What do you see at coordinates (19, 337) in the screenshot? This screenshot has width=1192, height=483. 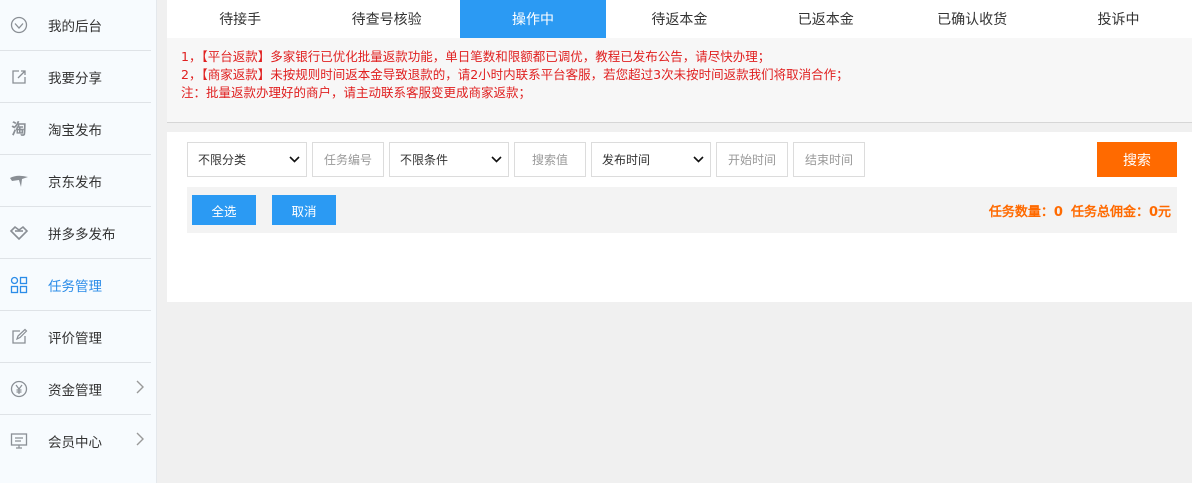 I see `edit-icon` at bounding box center [19, 337].